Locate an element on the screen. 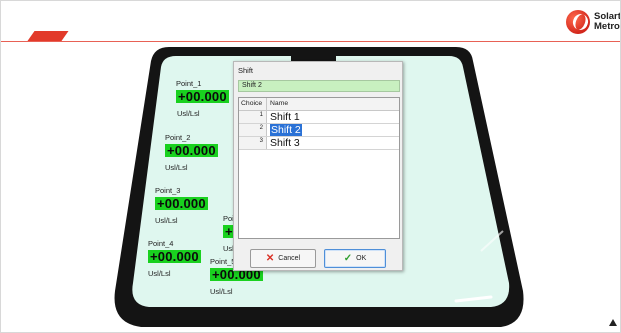  point-name: Point_3 is located at coordinates (168, 190).